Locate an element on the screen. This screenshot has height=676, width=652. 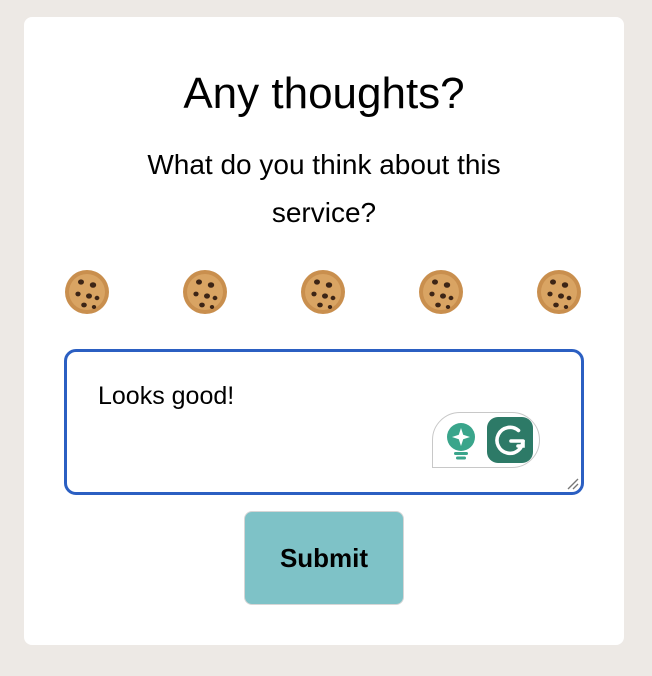
grammarly-g-icon is located at coordinates (510, 440).